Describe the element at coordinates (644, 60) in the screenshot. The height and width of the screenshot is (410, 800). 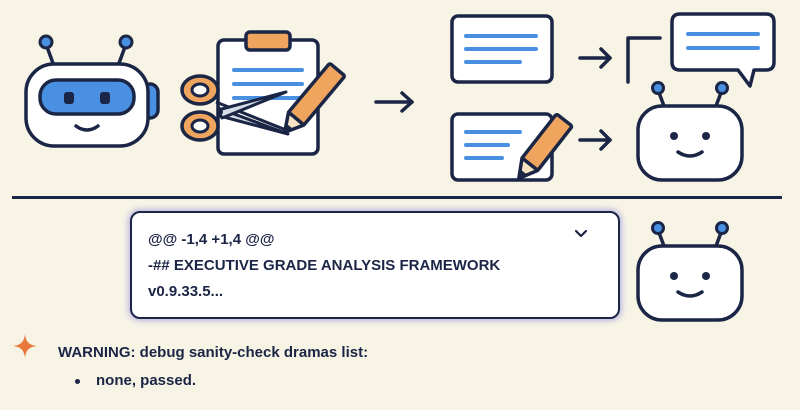
I see `connector-line` at that location.